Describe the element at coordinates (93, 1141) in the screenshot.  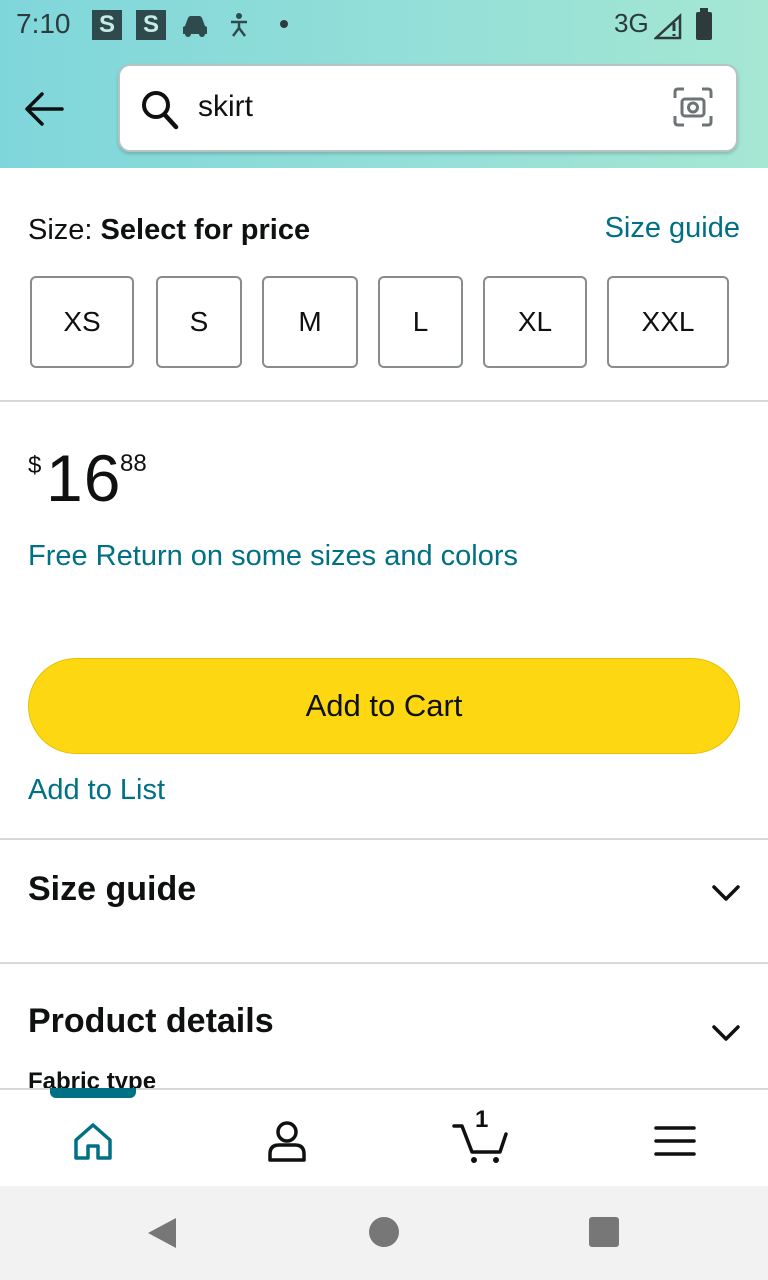
I see `home-icon` at that location.